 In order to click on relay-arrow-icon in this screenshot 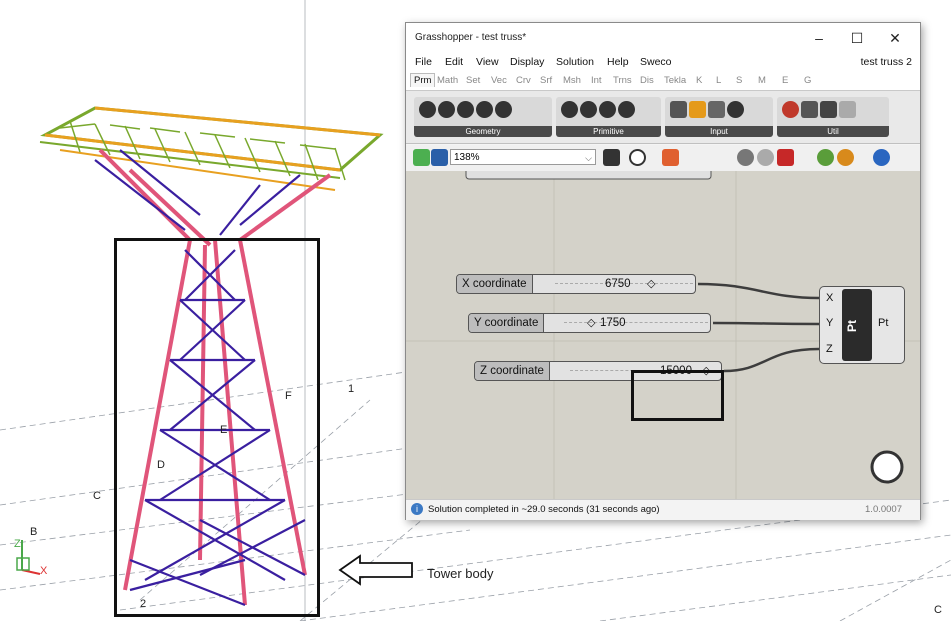, I will do `click(828, 109)`.